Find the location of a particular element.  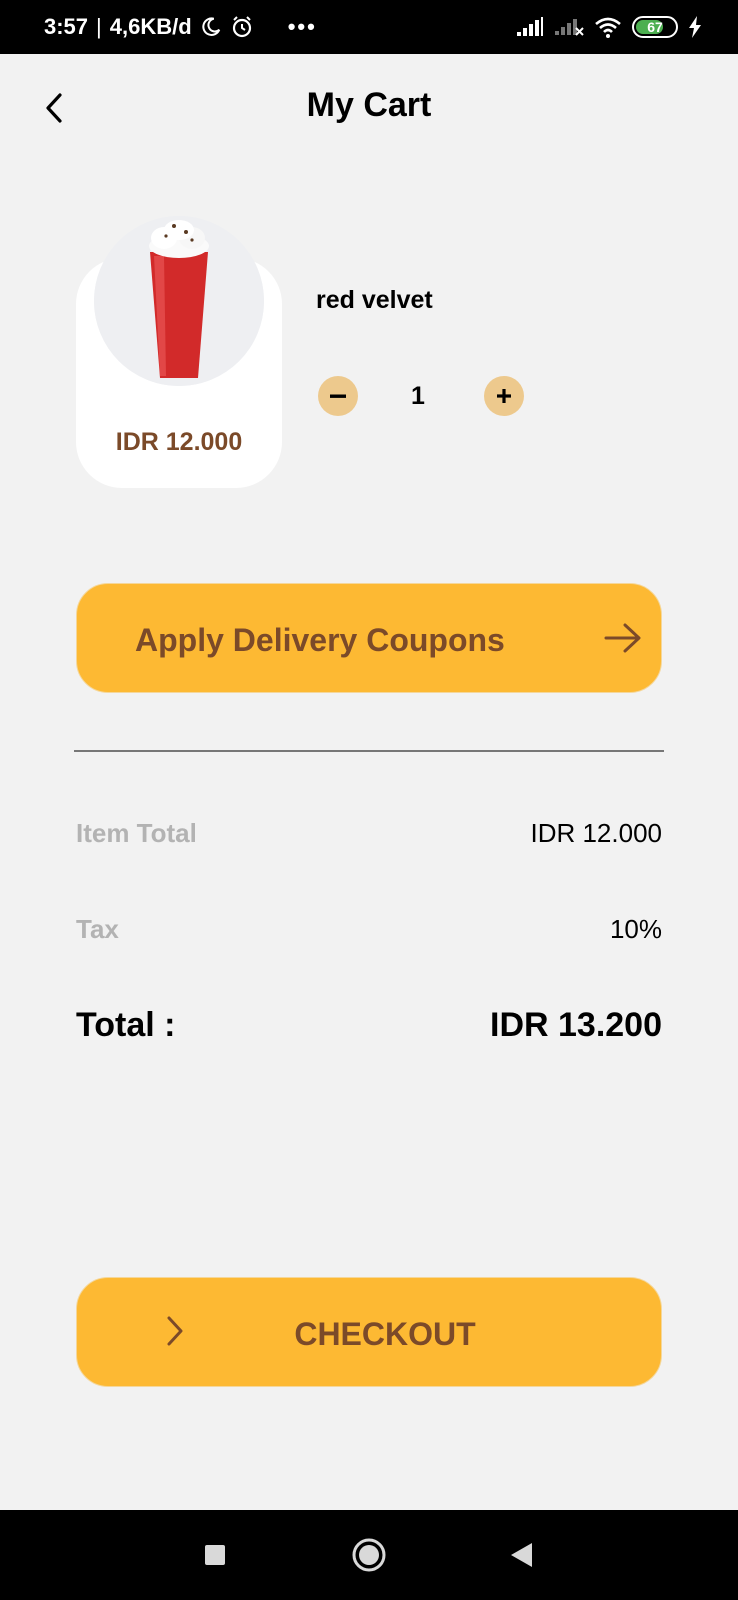

alarm-icon is located at coordinates (242, 27).